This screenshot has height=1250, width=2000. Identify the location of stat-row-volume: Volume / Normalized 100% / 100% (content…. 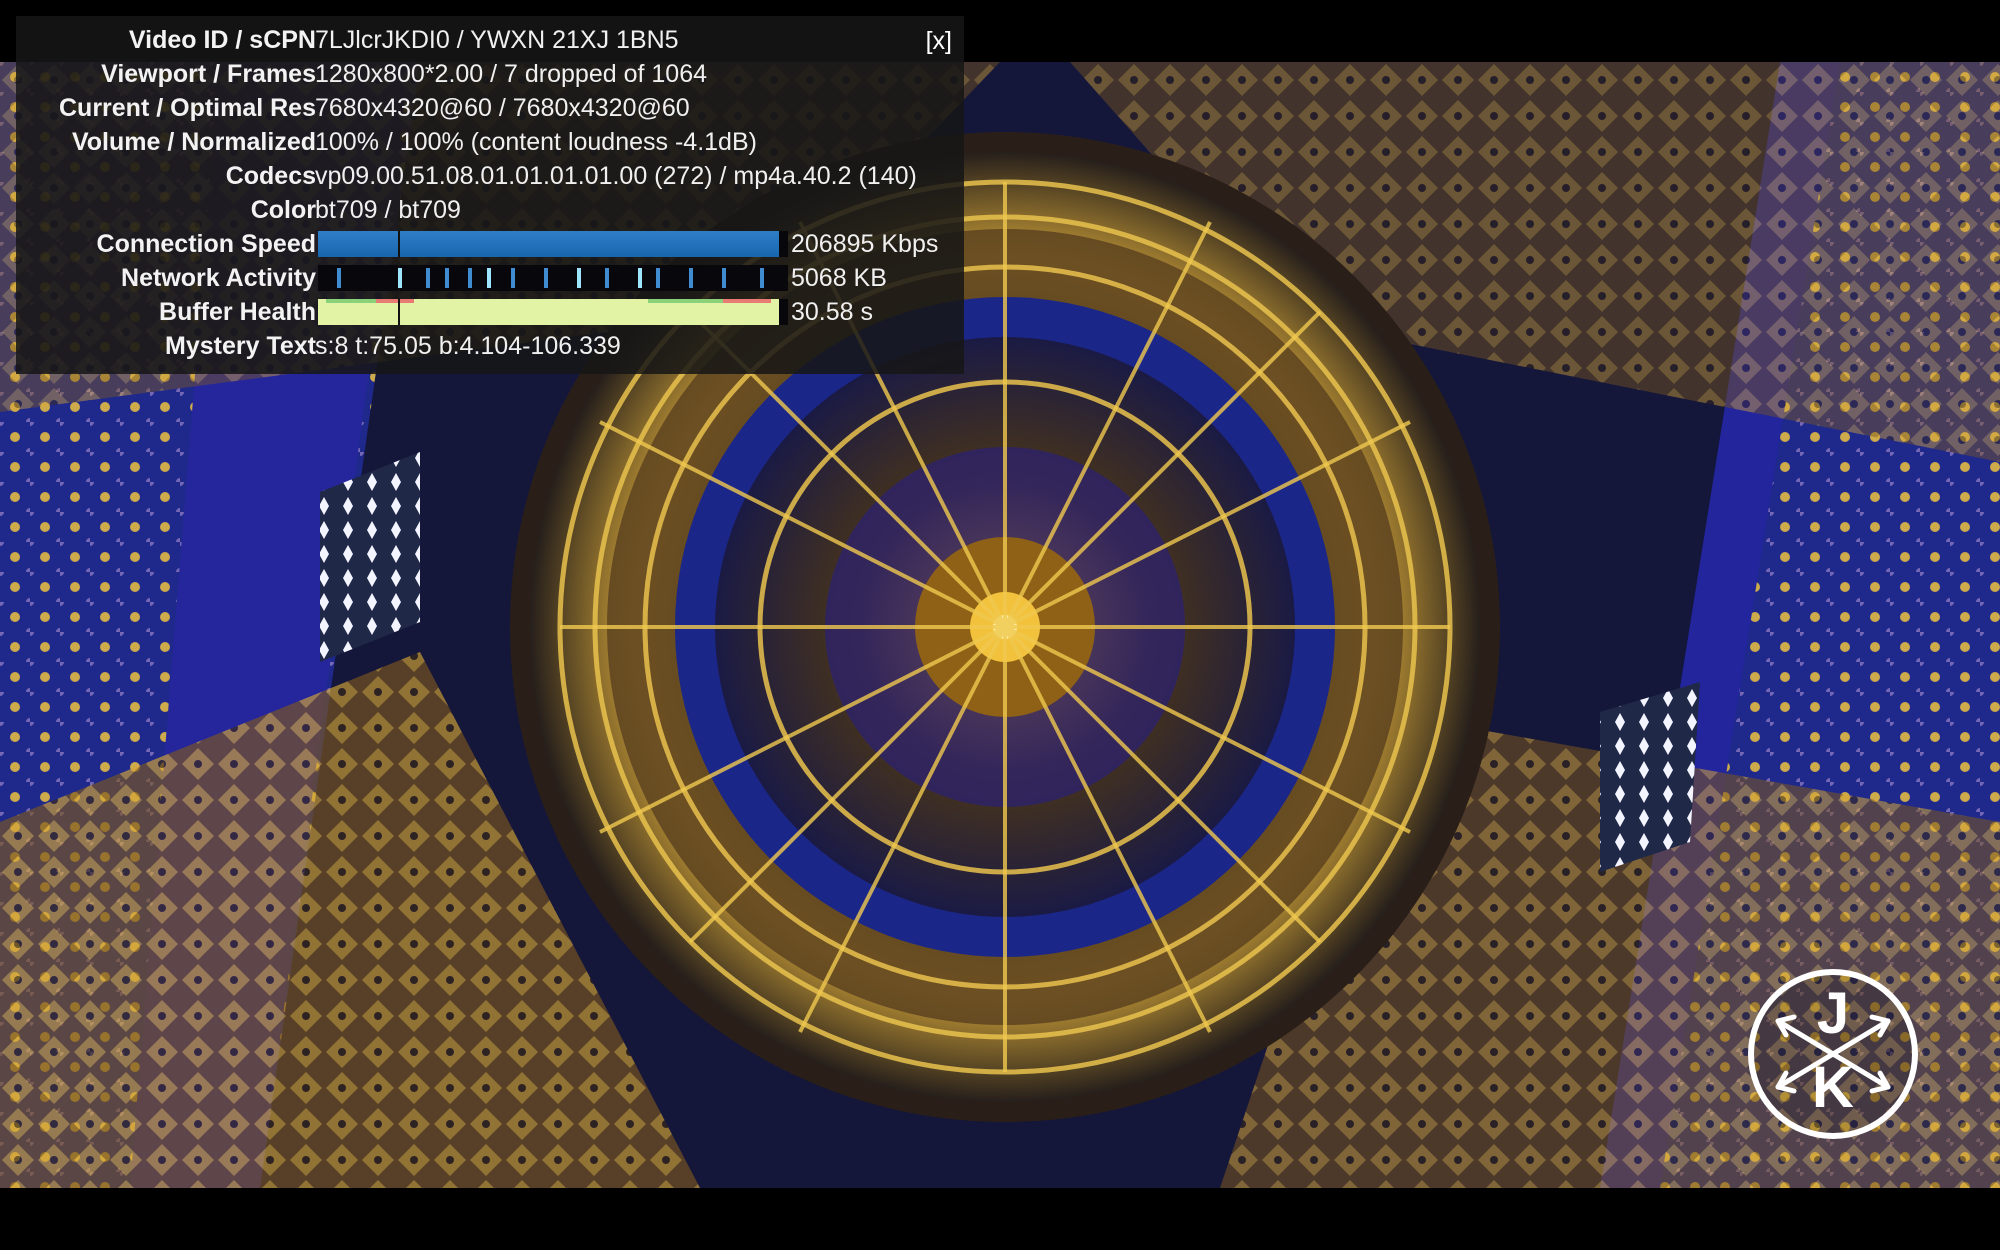
(490, 142).